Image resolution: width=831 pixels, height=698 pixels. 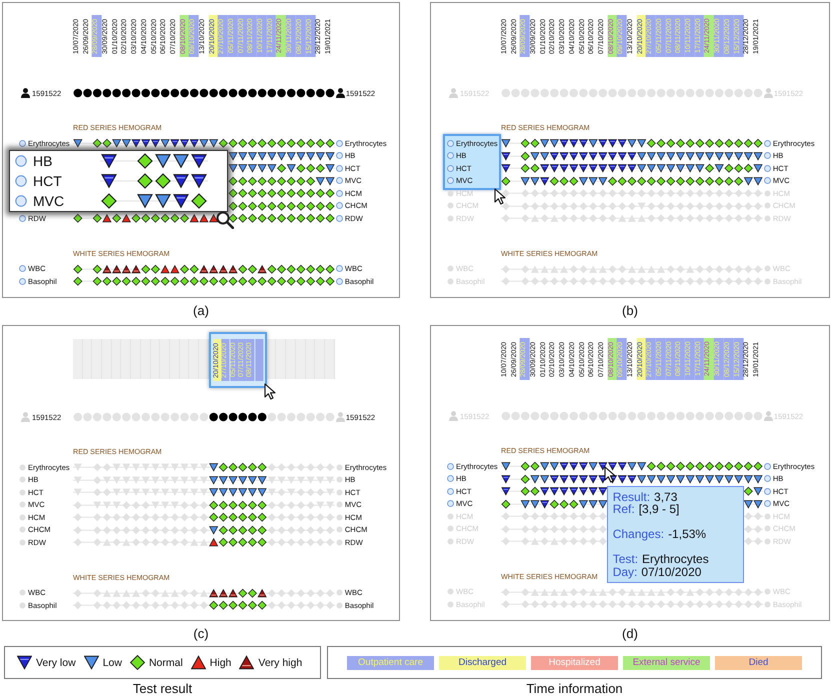 I want to click on test-label: HCT, so click(x=47, y=181).